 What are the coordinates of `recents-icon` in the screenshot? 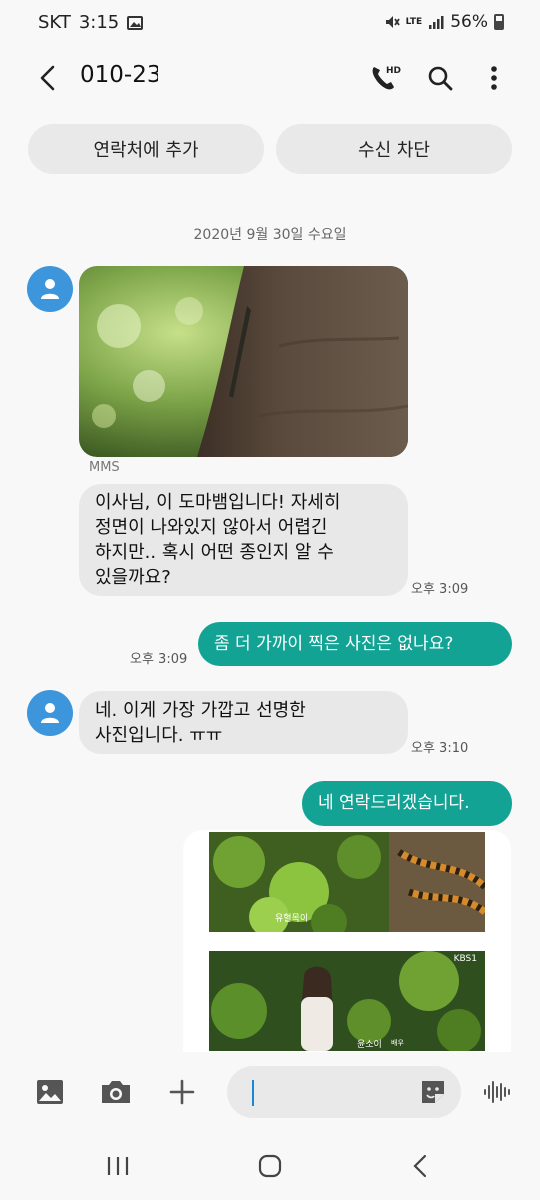 It's located at (118, 1166).